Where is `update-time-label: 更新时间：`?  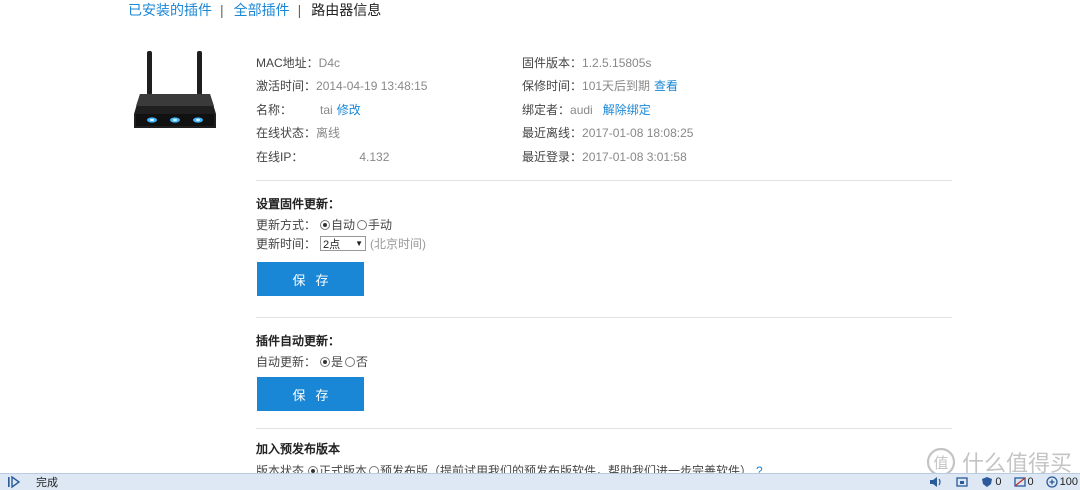 update-time-label: 更新时间： is located at coordinates (286, 244).